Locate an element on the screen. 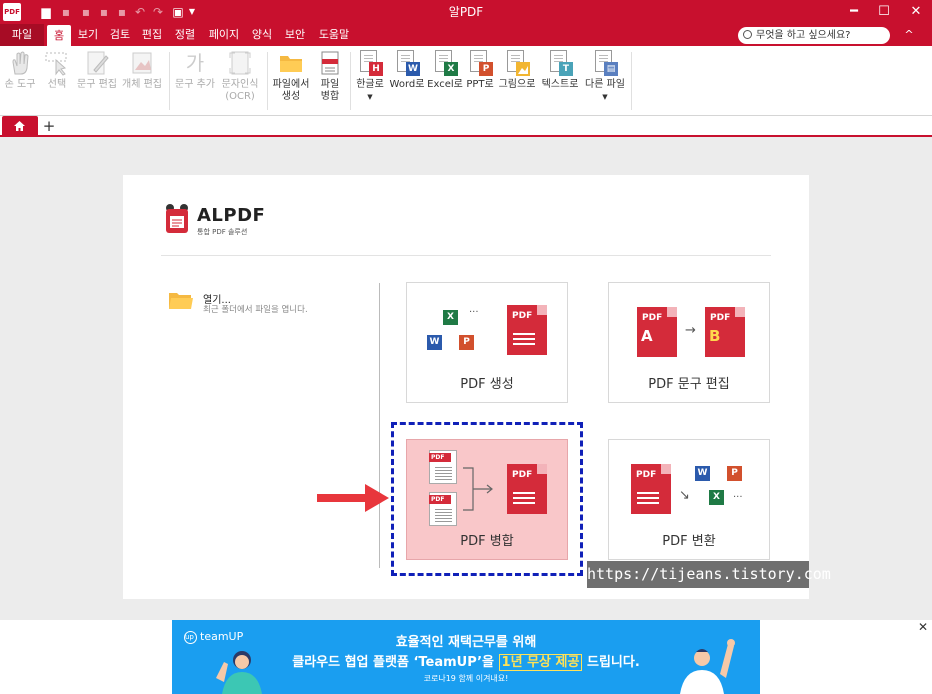 Image resolution: width=932 pixels, height=694 pixels. open-file-description: 최근 폴더에서 파일을 엽니다. is located at coordinates (255, 310).